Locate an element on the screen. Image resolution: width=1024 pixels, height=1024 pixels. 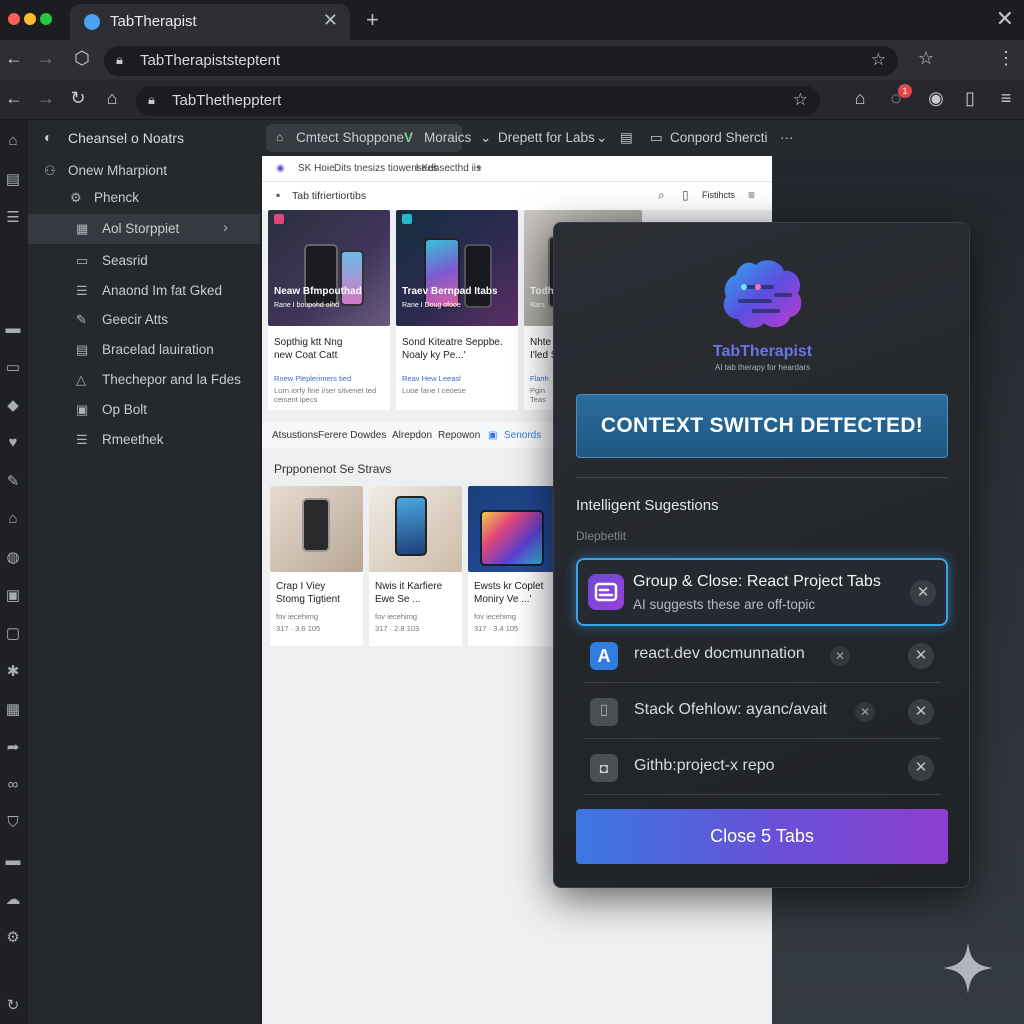
menu-dots-icon: ⋮ is located at coordinates (1006, 58).